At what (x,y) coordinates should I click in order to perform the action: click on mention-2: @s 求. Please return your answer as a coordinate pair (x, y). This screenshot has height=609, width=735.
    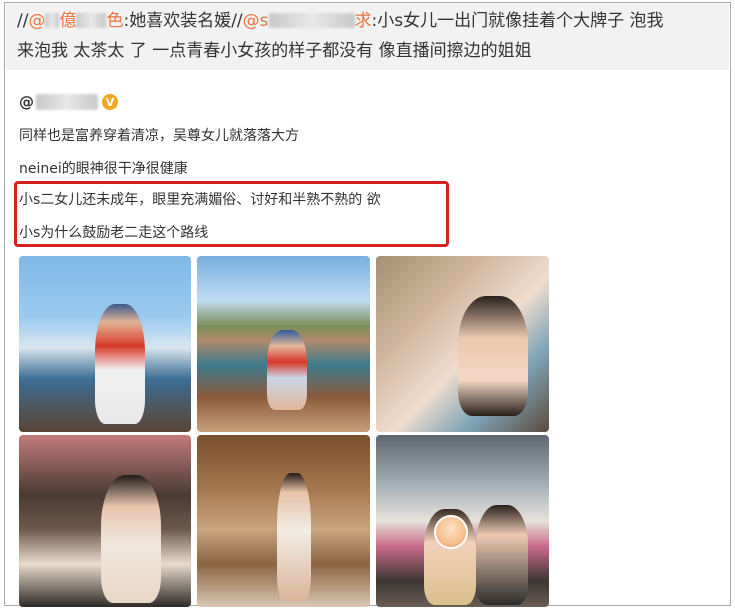
    Looking at the image, I should click on (307, 21).